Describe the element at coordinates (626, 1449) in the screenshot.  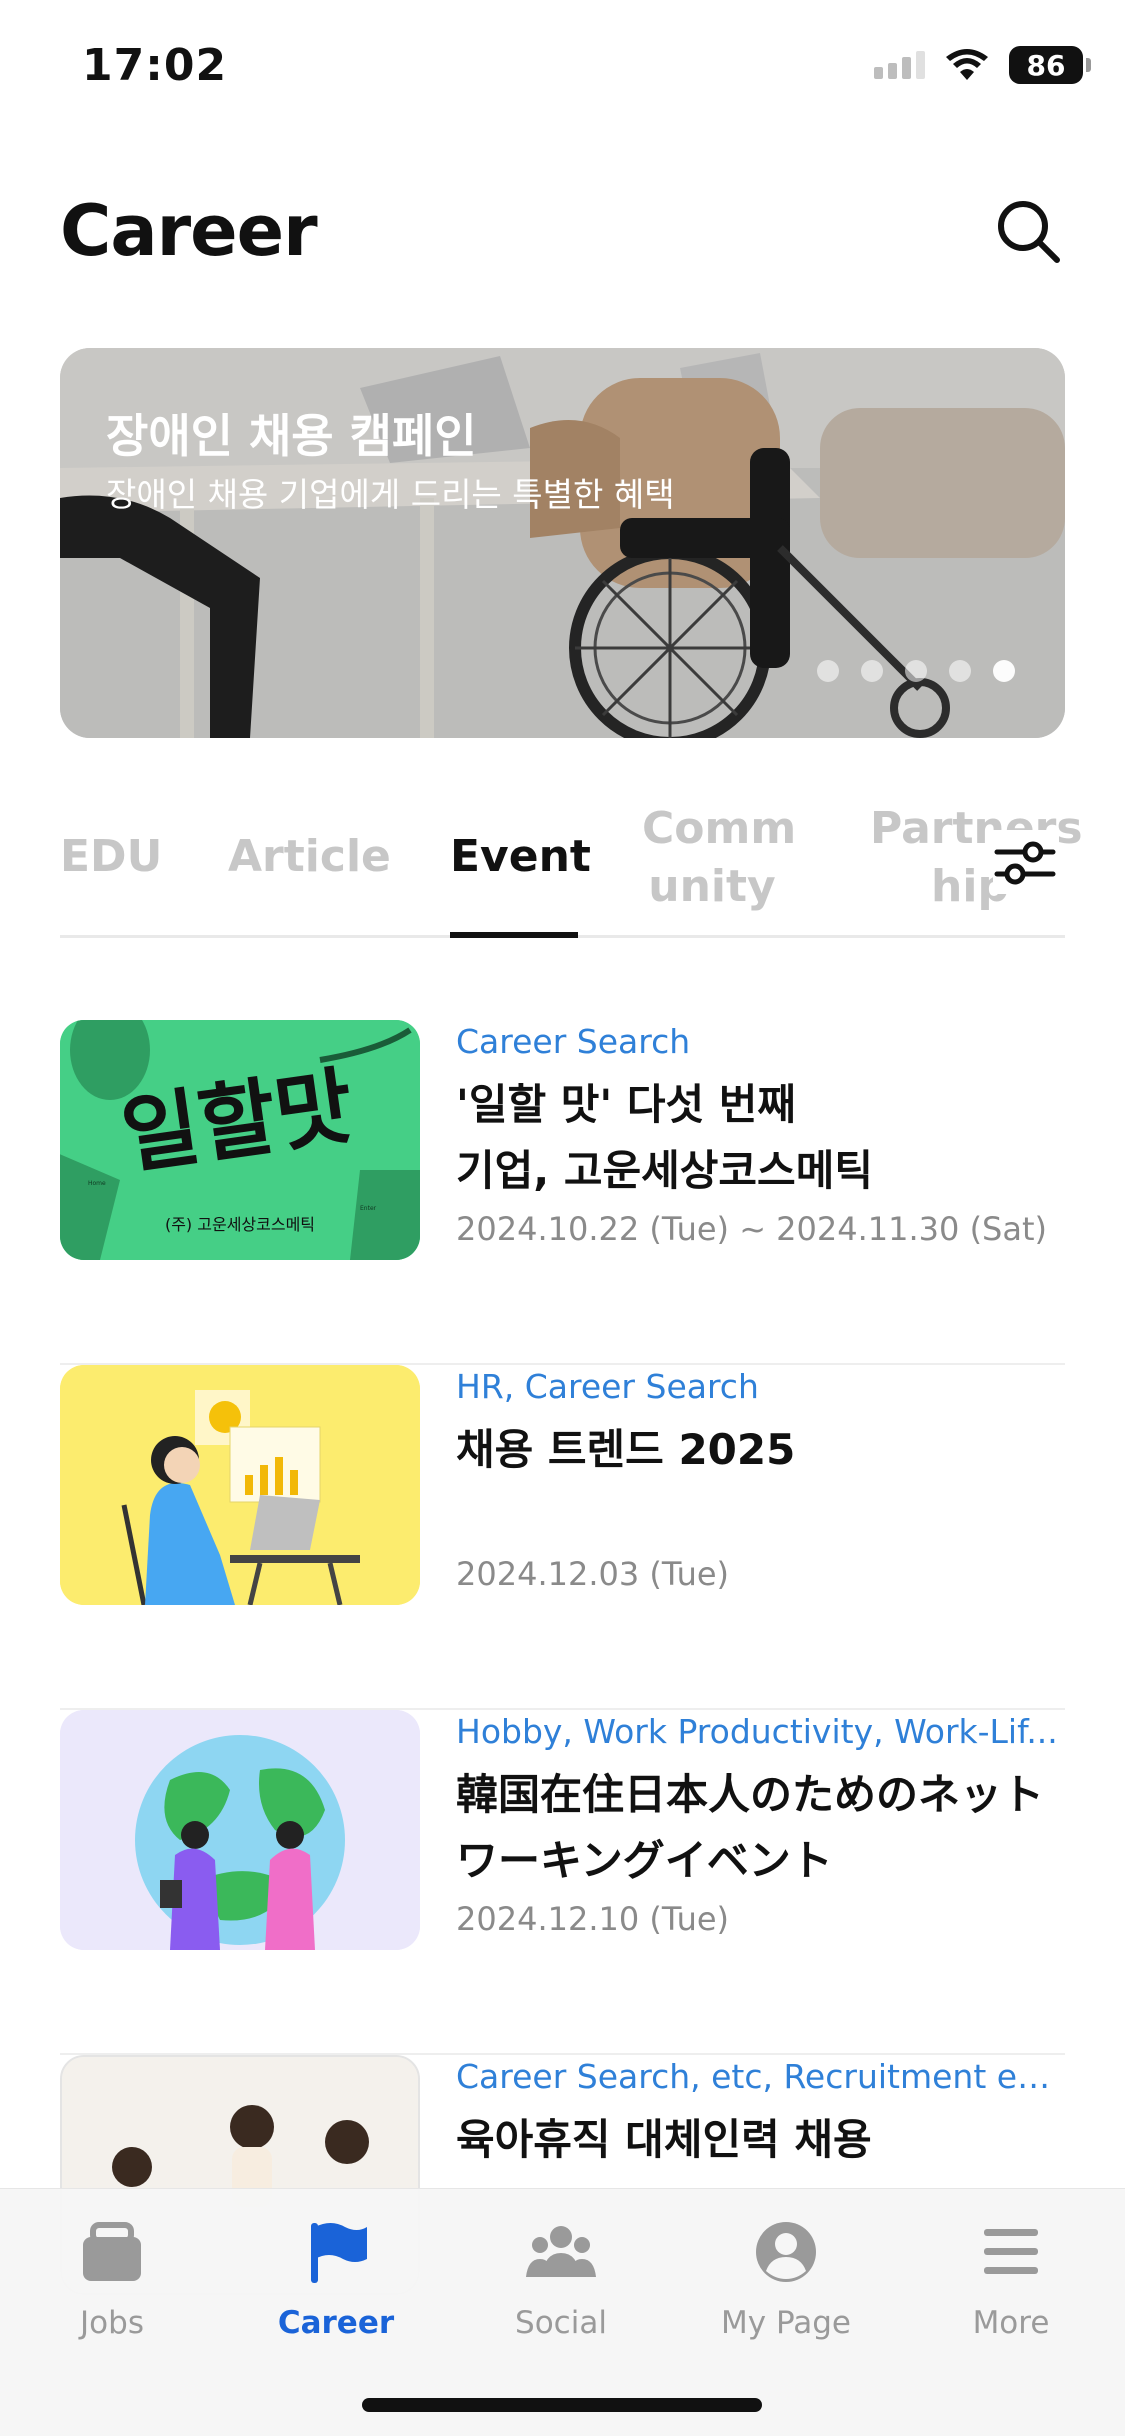
I see `event-title: 채용 트렌드 2025` at that location.